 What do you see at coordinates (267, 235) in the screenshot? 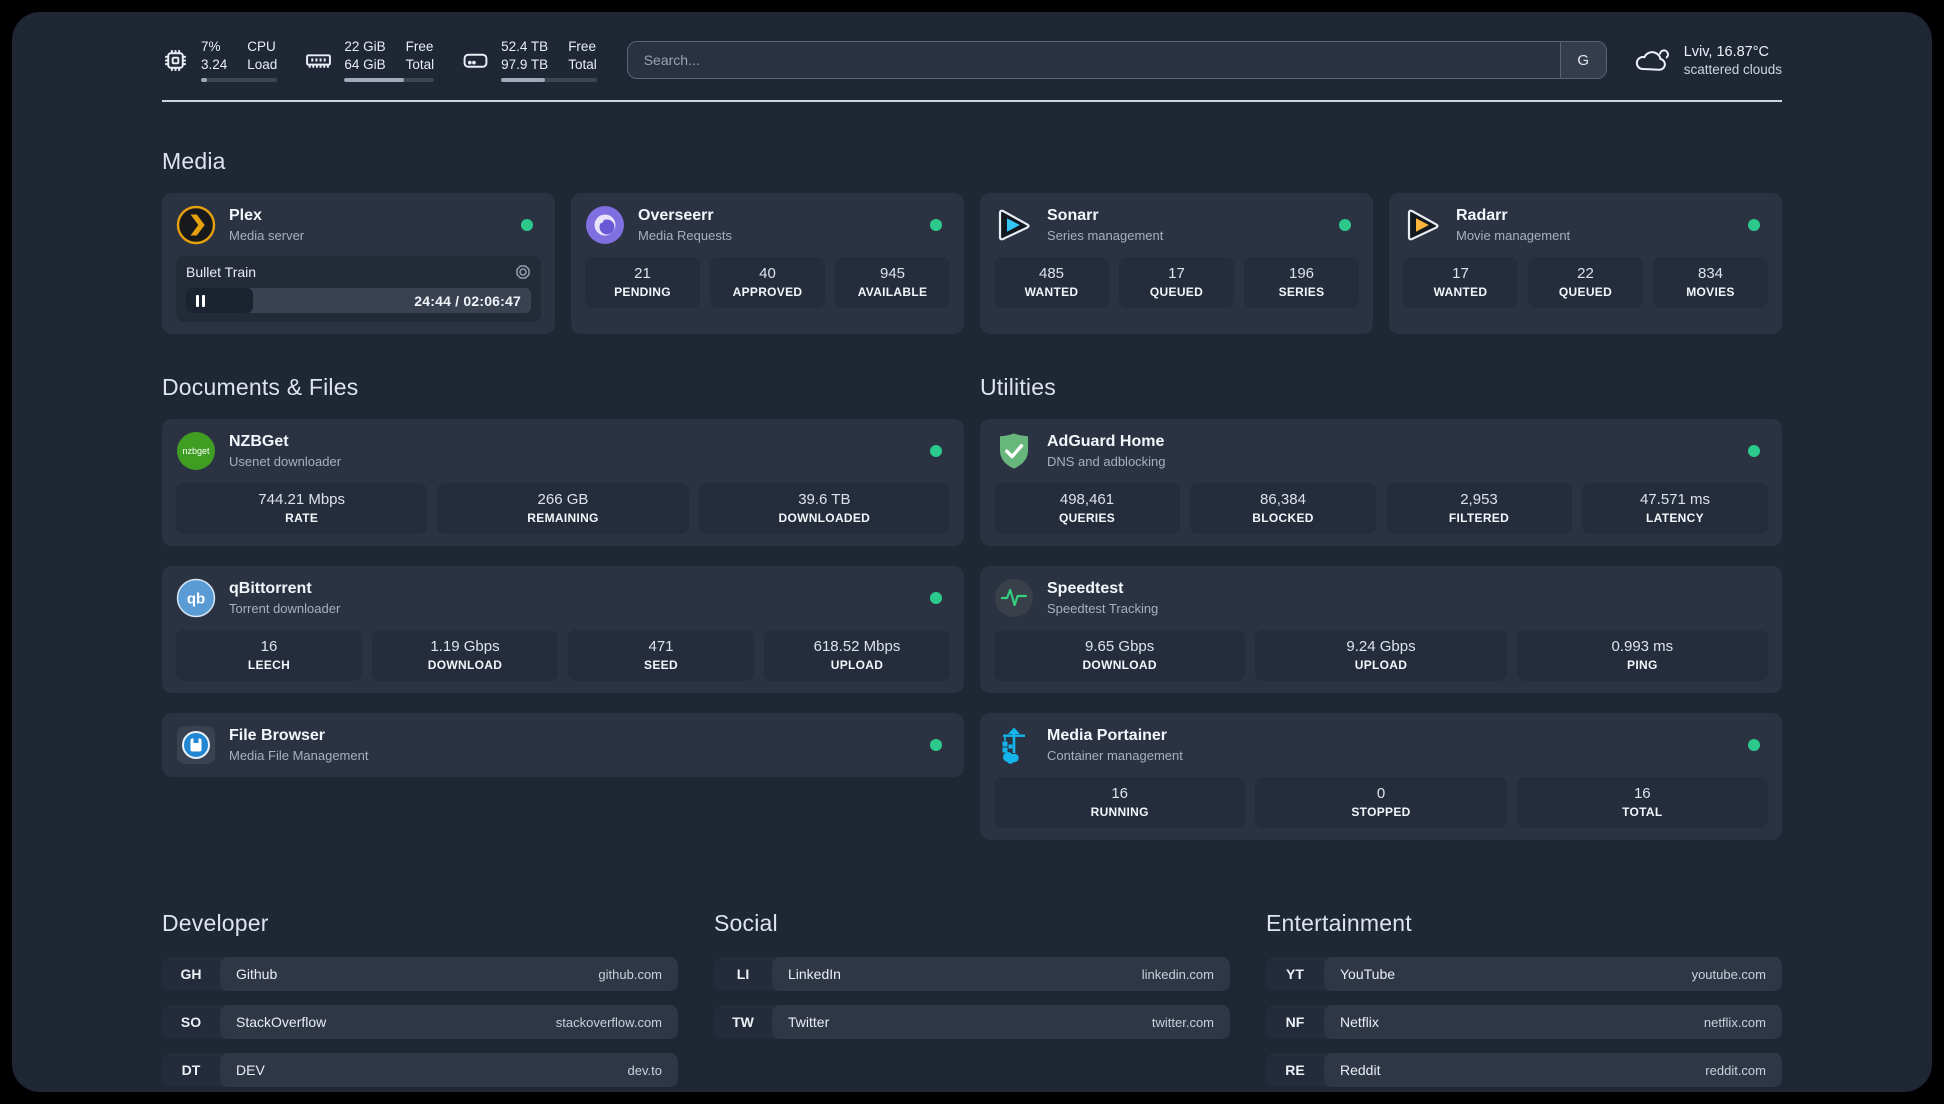
I see `card-subtitle: Media server` at bounding box center [267, 235].